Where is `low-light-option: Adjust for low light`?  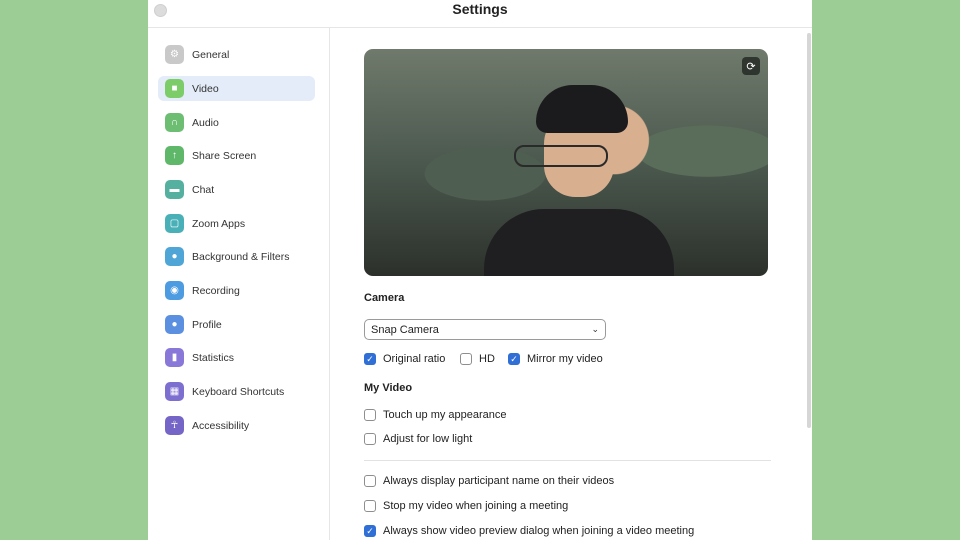 low-light-option: Adjust for low light is located at coordinates (418, 439).